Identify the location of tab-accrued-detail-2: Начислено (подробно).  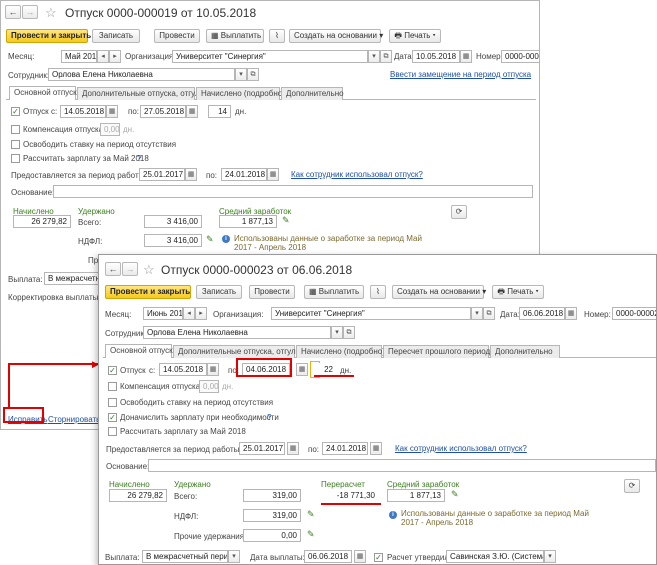
(340, 351).